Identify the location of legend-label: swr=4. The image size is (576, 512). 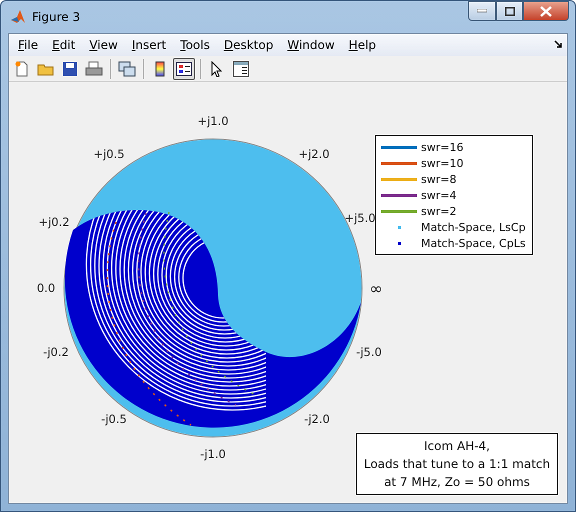
(438, 195).